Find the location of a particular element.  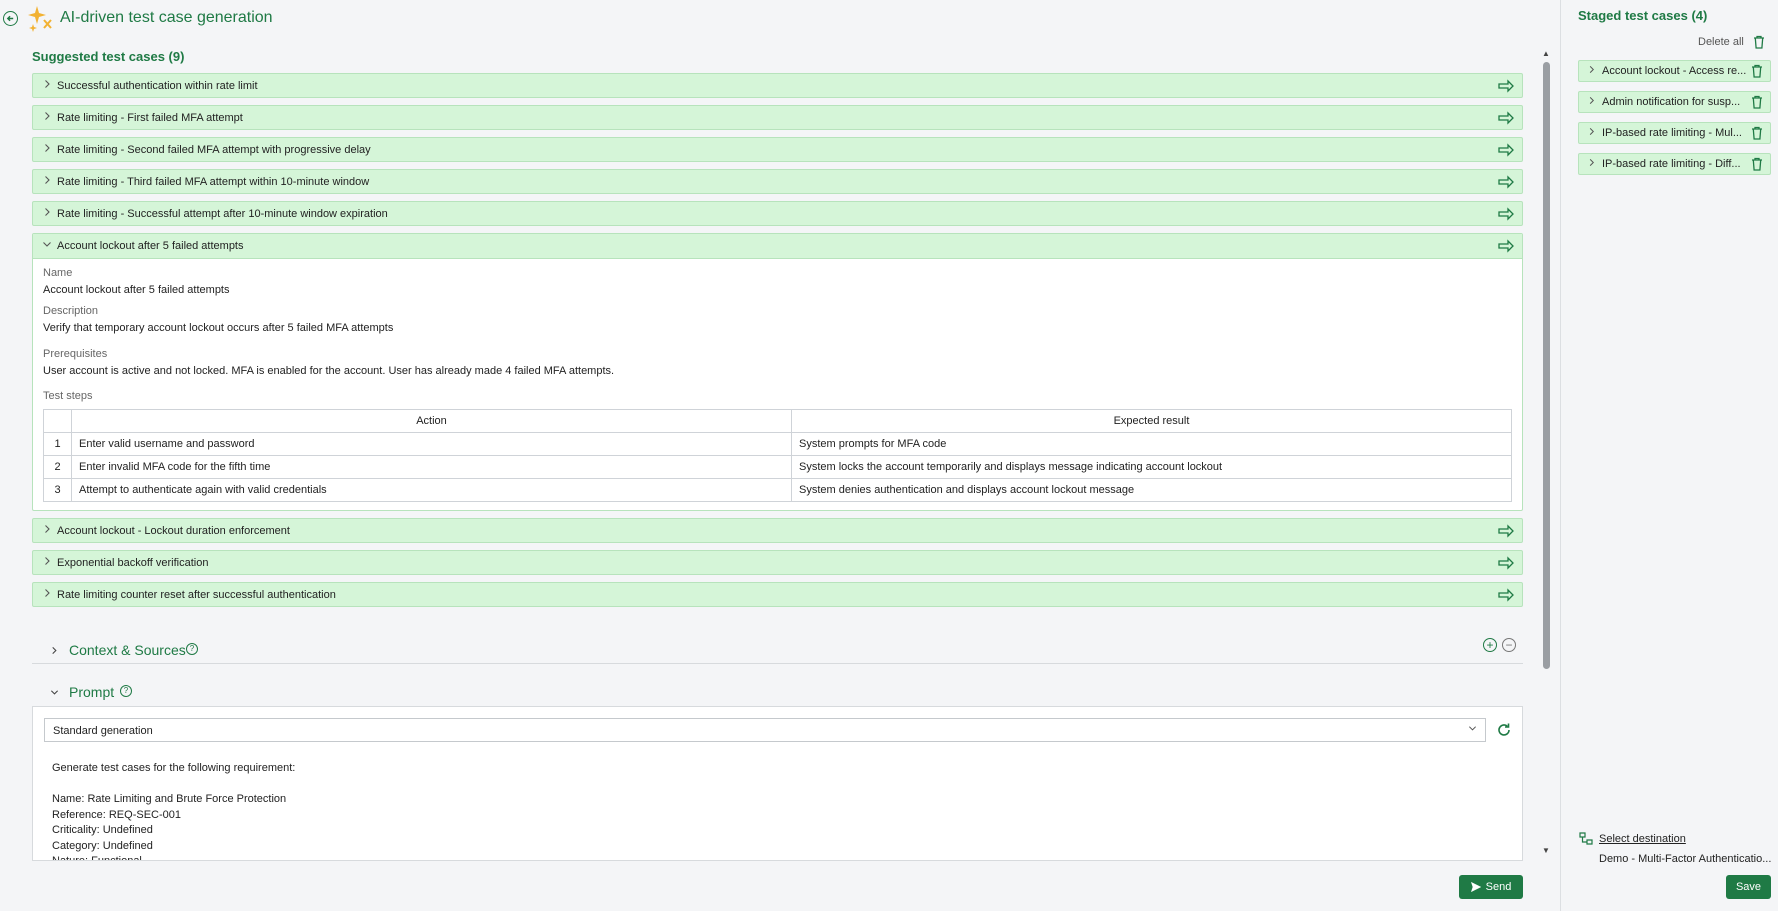

expand-all-icon: + is located at coordinates (1490, 645).